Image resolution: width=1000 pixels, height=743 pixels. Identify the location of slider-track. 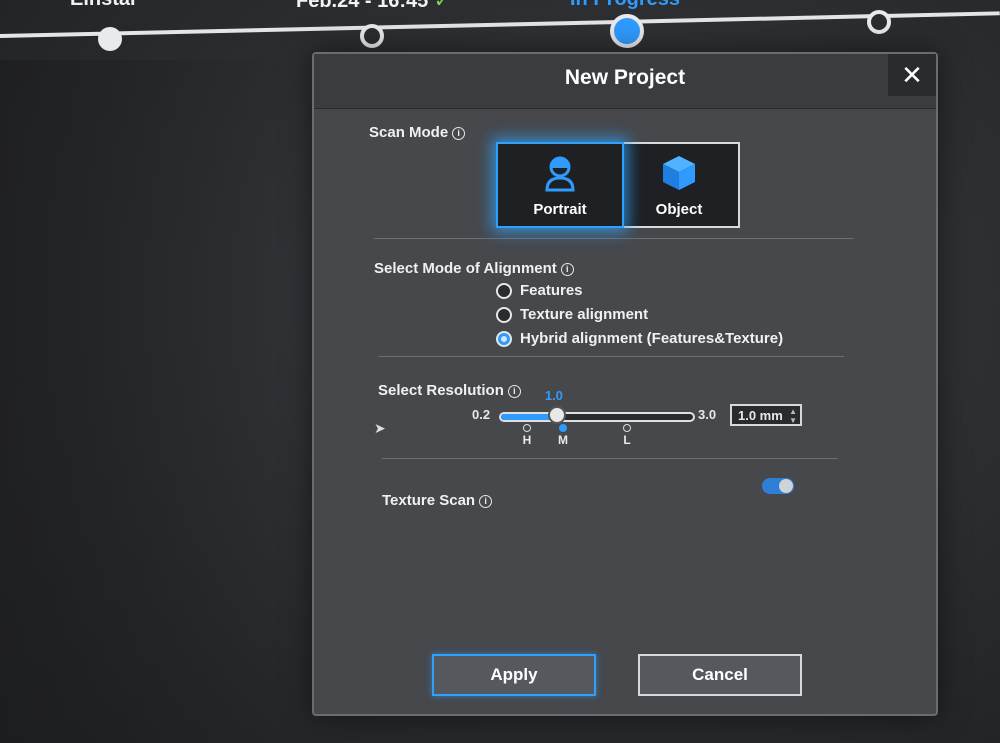
(597, 417).